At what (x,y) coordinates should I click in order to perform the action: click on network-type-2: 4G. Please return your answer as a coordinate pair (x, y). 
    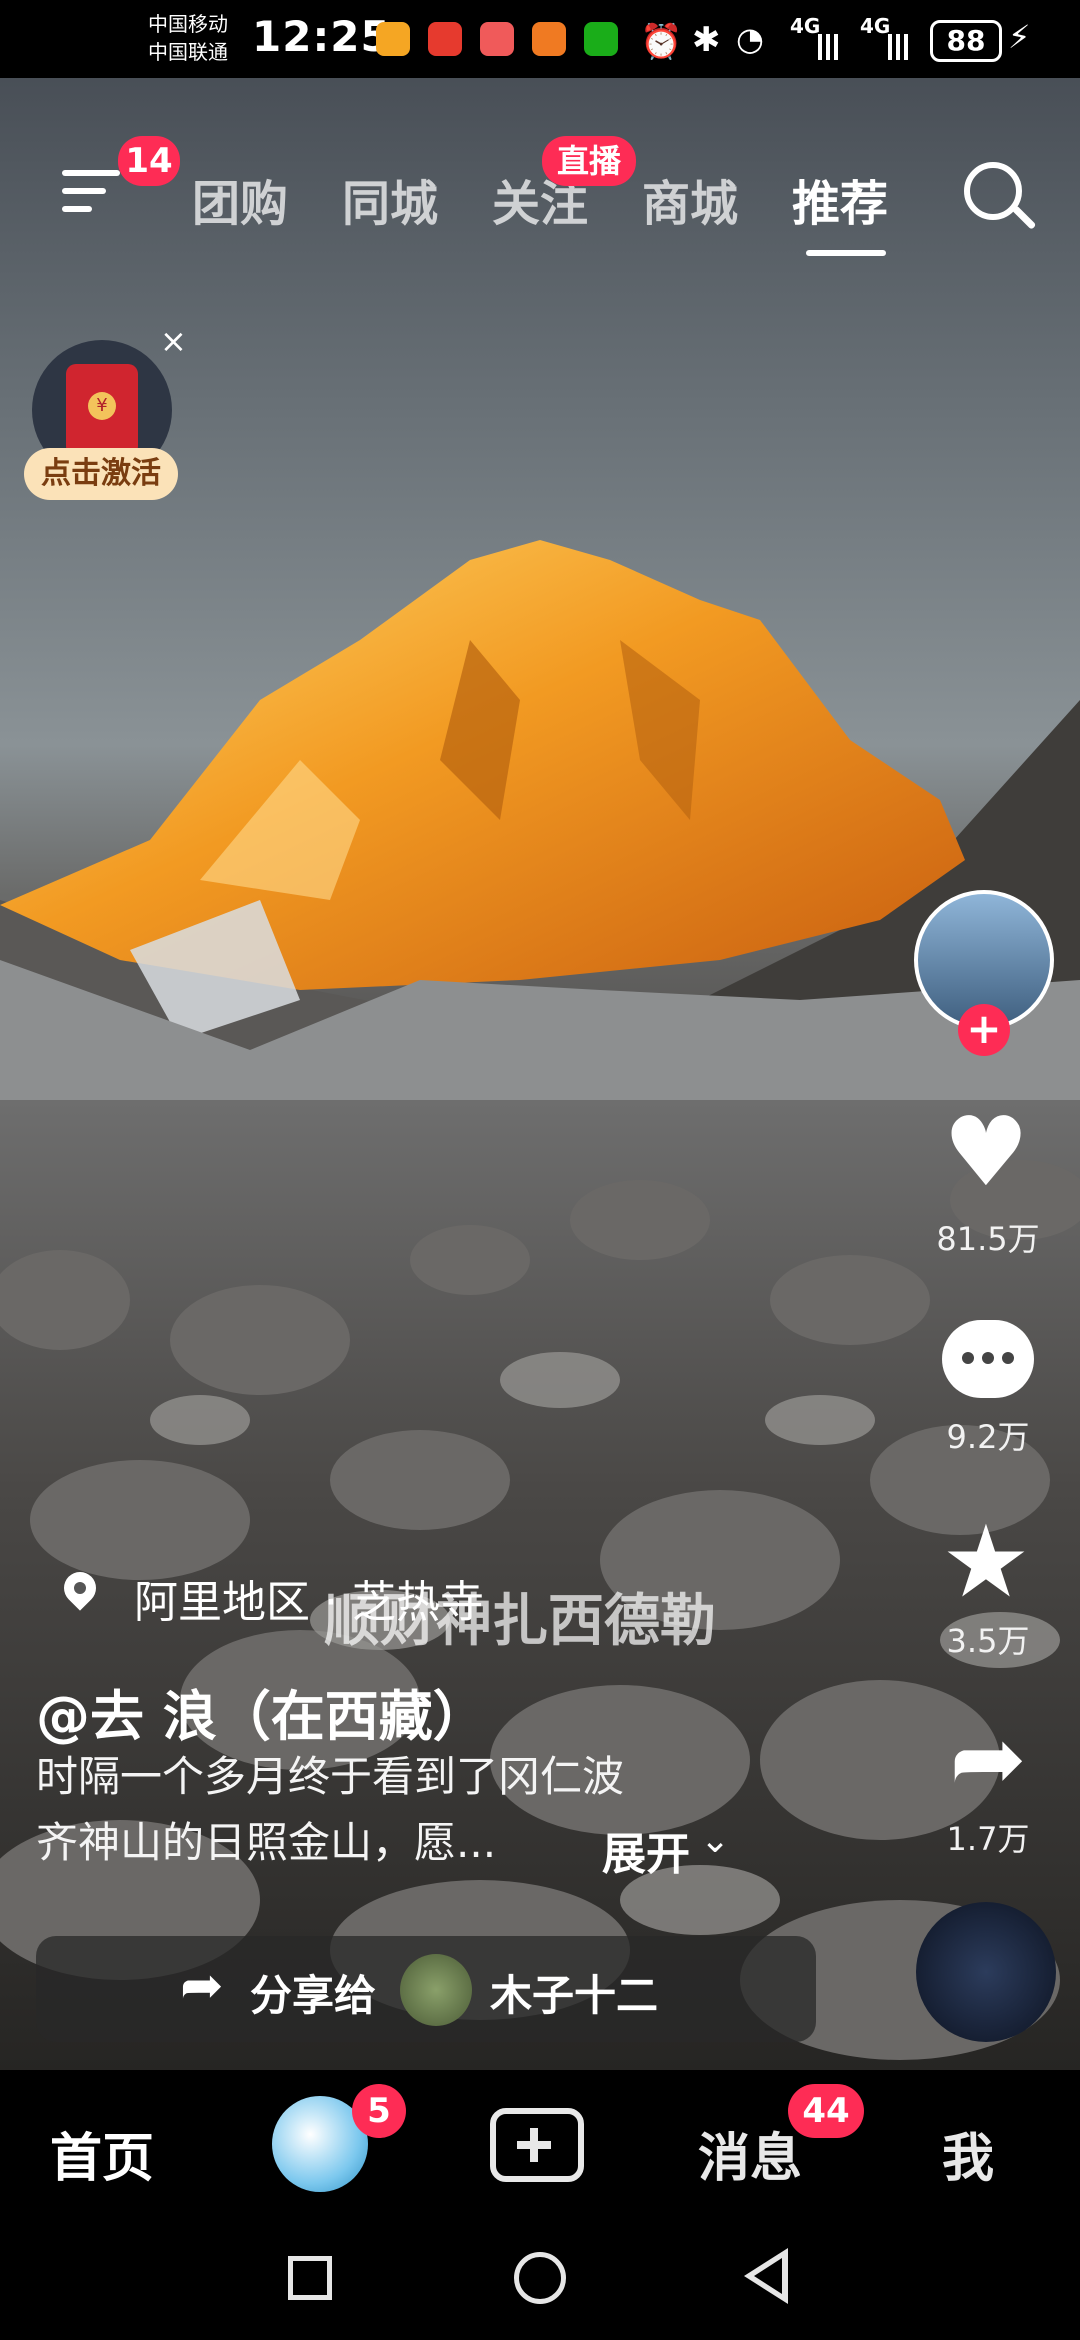
    Looking at the image, I should click on (875, 26).